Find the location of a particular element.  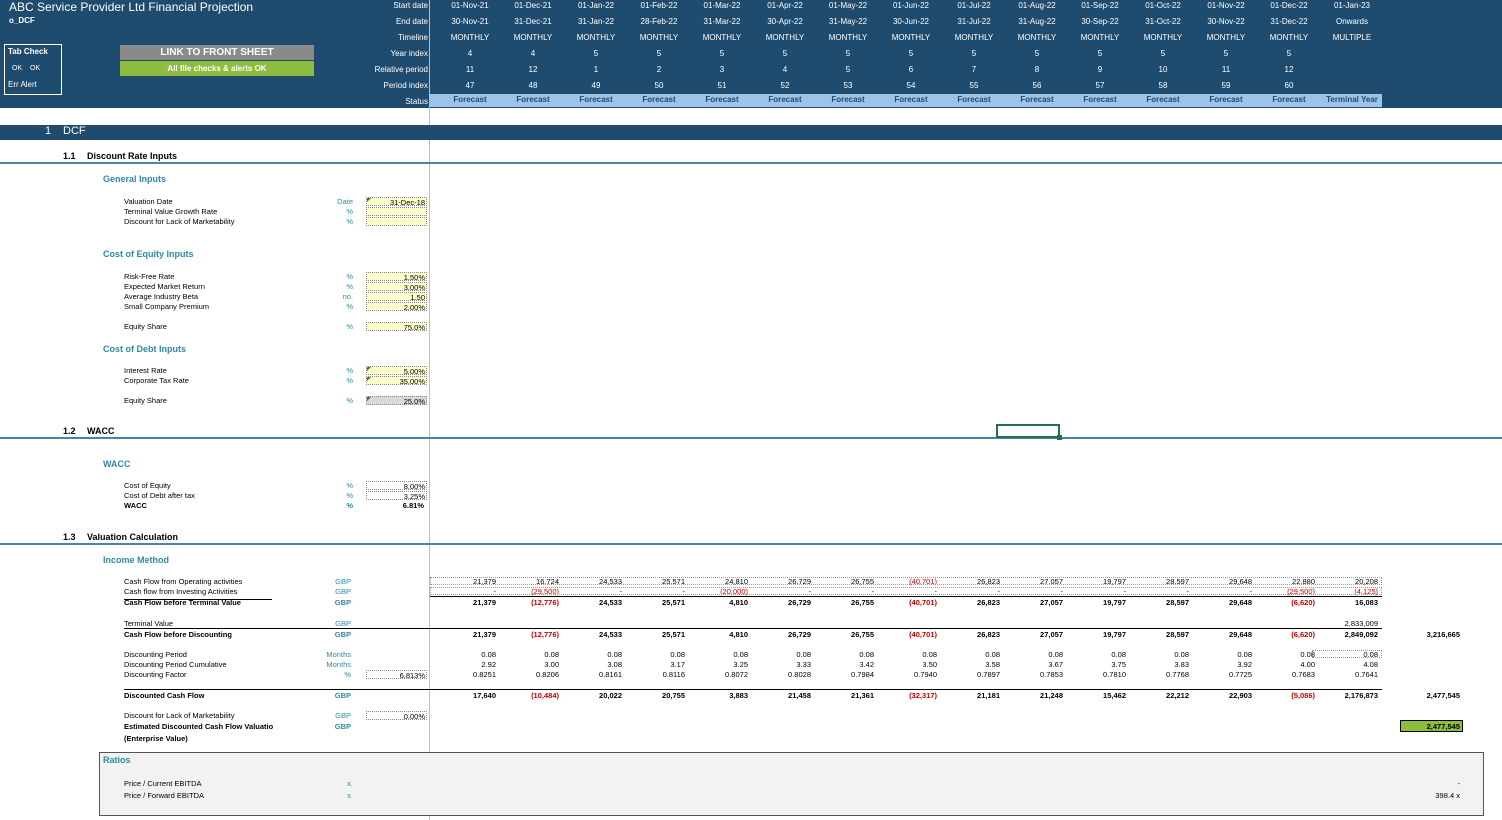

header-start-cell: 01-Oct-22 is located at coordinates (1163, 5).